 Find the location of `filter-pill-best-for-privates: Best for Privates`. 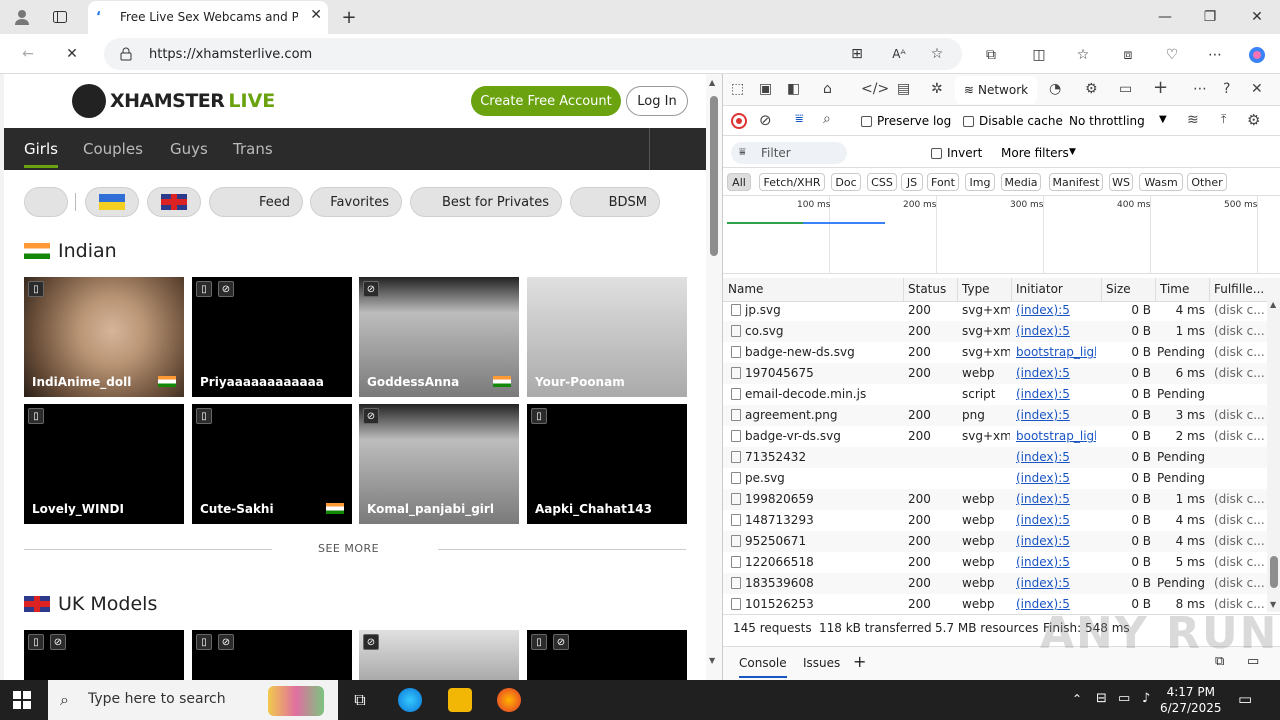

filter-pill-best-for-privates: Best for Privates is located at coordinates (486, 202).